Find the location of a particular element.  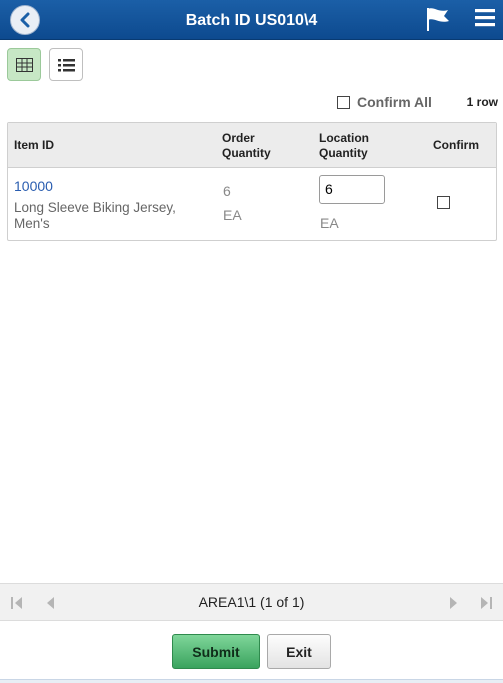

list-view-button is located at coordinates (66, 64).